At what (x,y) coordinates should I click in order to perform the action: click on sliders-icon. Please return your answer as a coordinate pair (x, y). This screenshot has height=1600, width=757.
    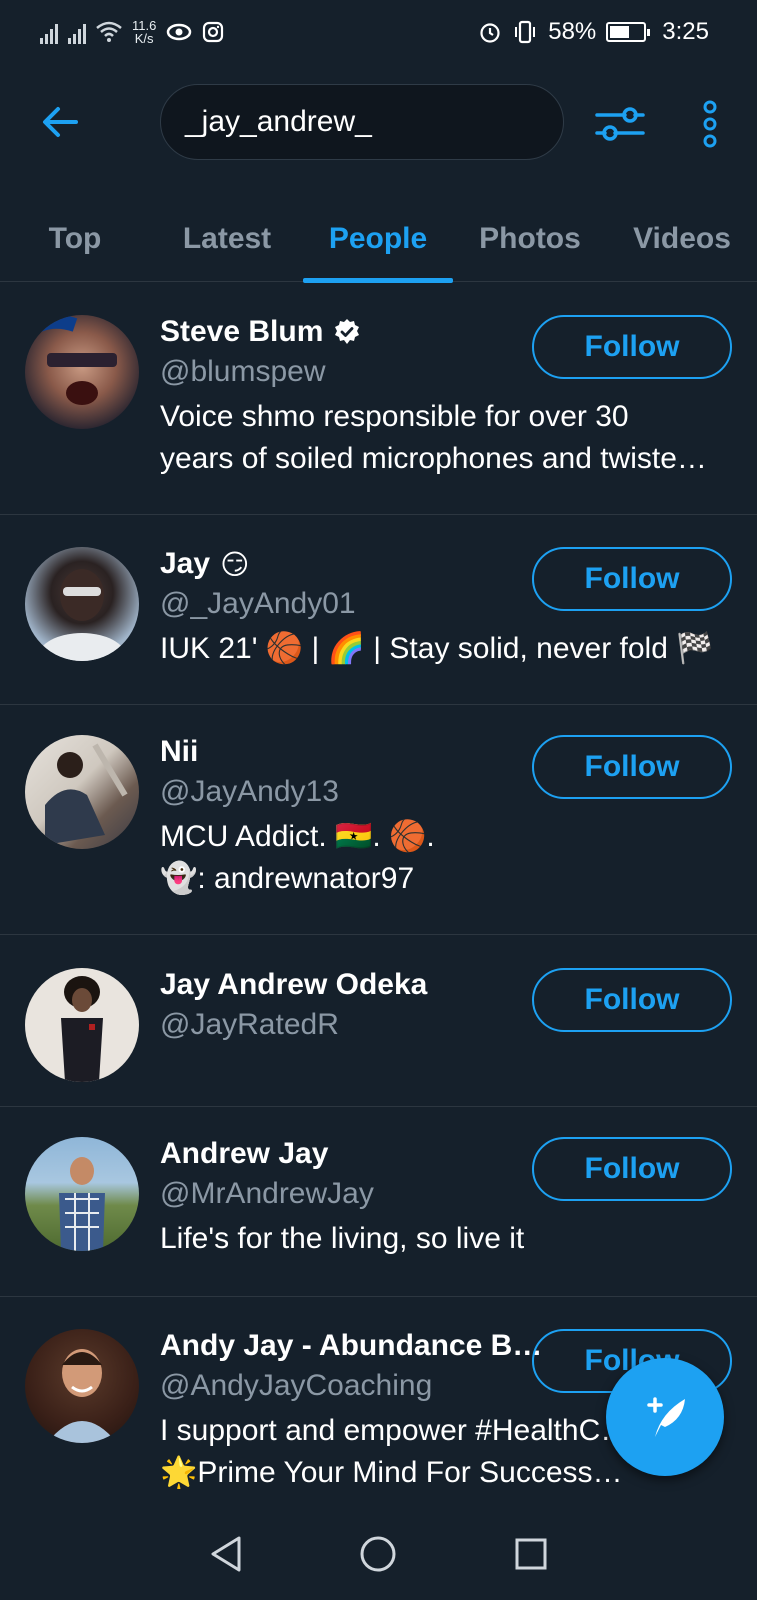
    Looking at the image, I should click on (620, 124).